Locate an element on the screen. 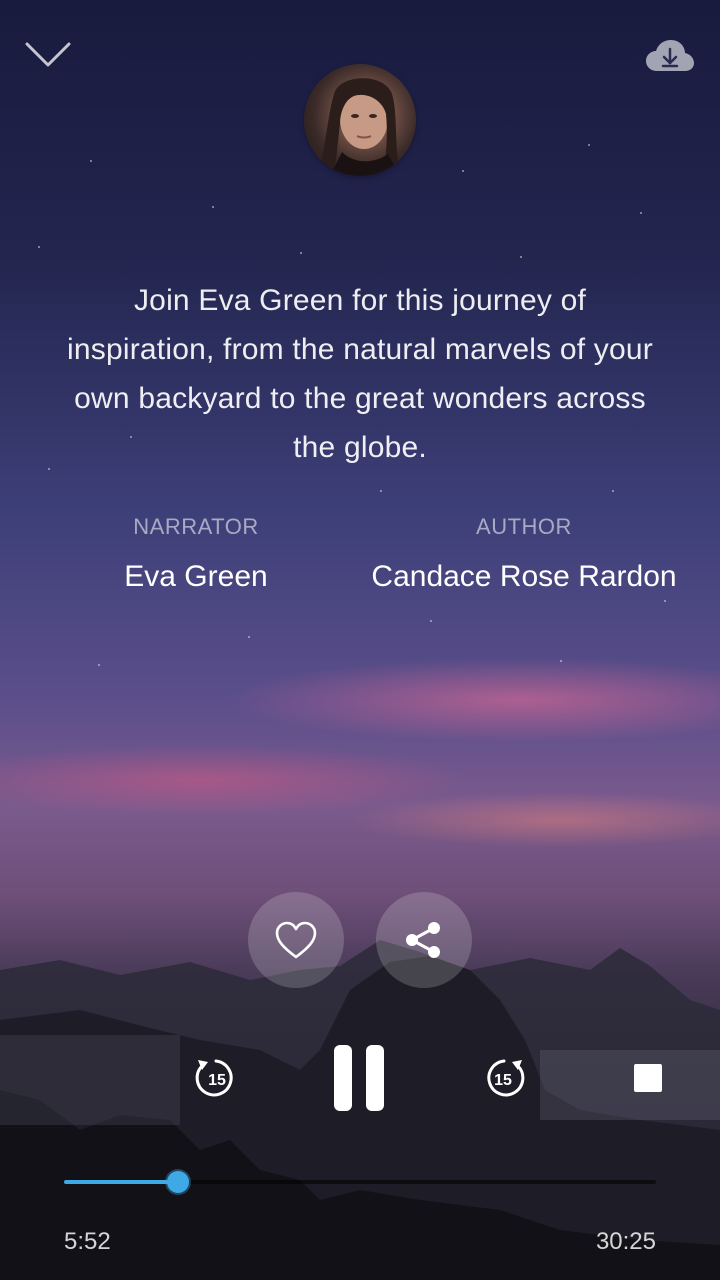 This screenshot has height=1280, width=720. pause-button is located at coordinates (359, 1078).